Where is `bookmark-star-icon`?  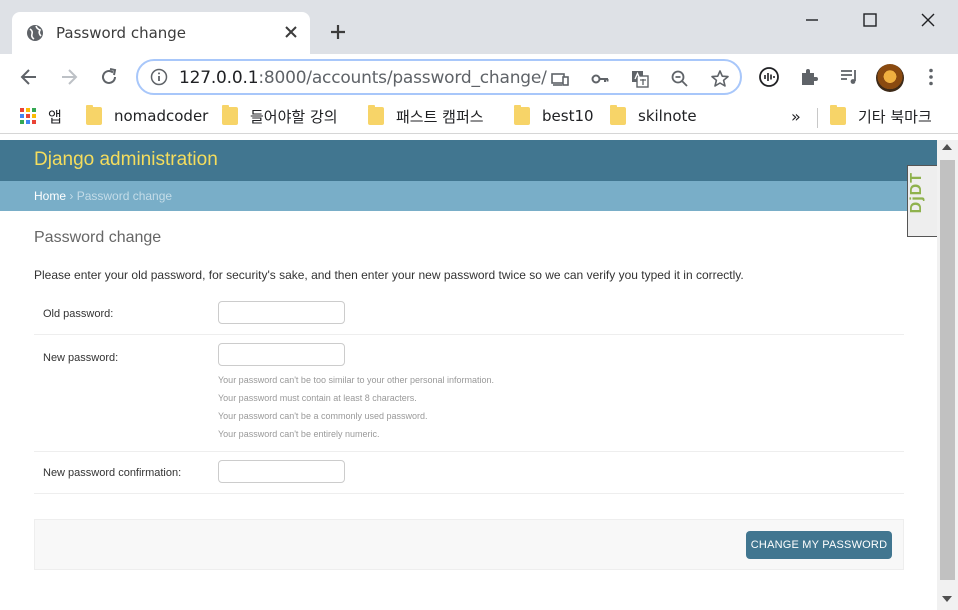 bookmark-star-icon is located at coordinates (720, 79).